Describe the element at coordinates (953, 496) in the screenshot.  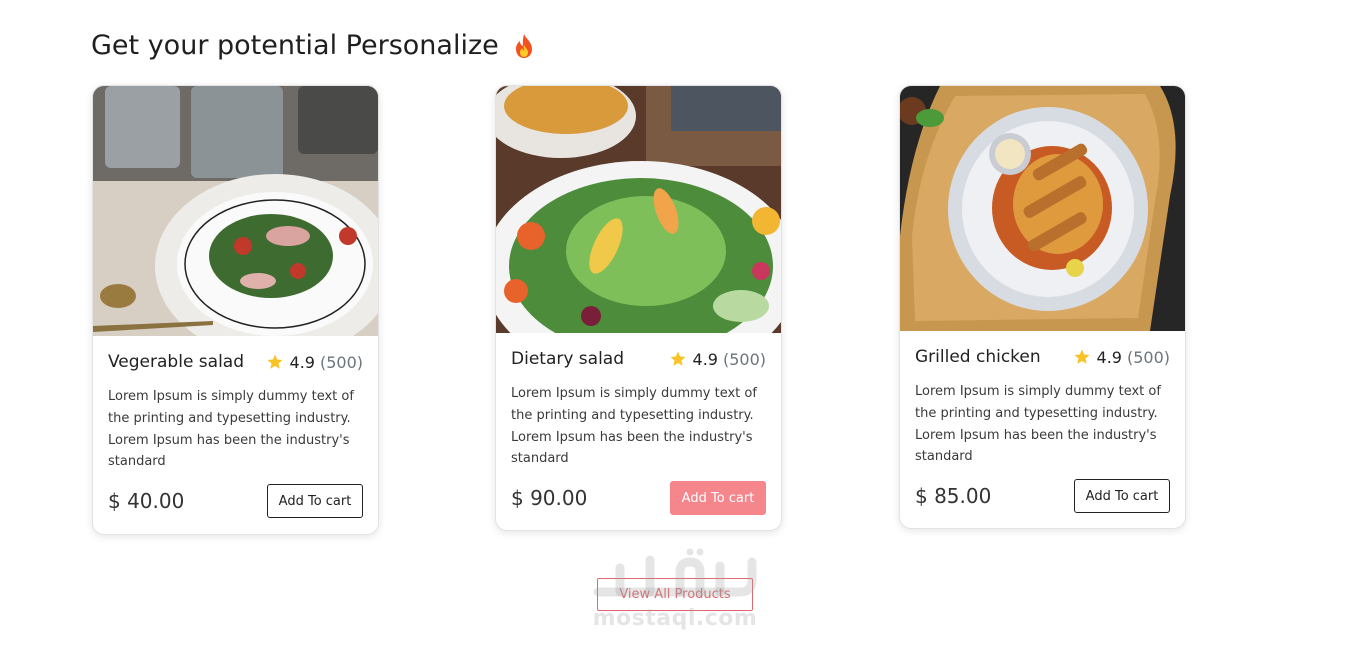
I see `product-price: $ 85.00` at that location.